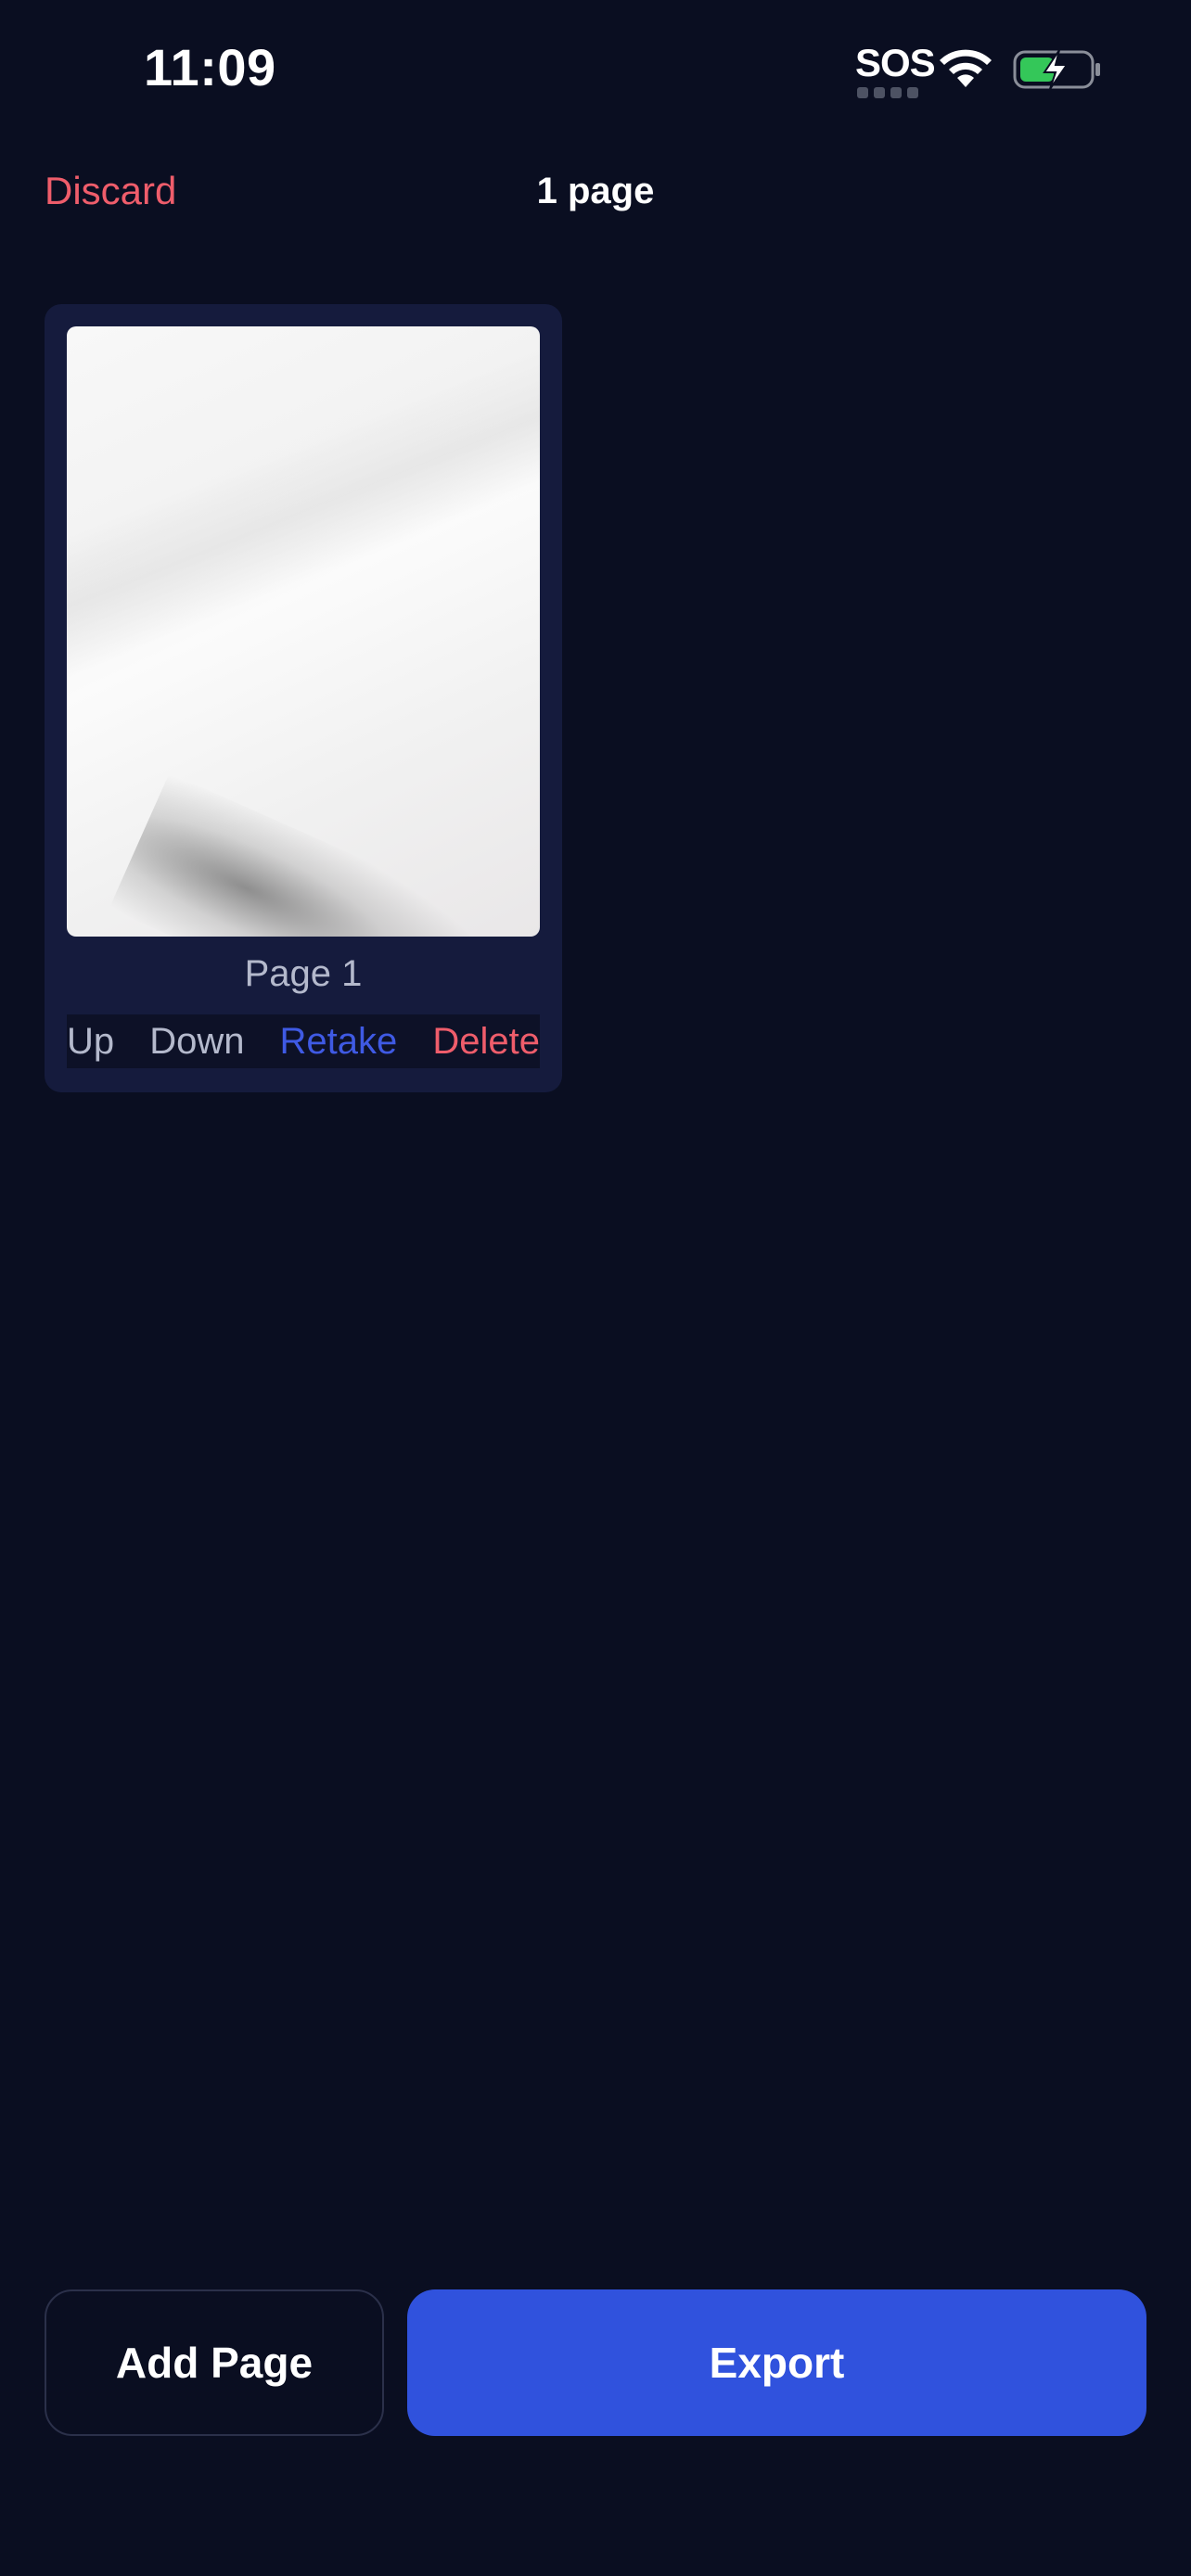  What do you see at coordinates (303, 632) in the screenshot?
I see `page-thumbnail` at bounding box center [303, 632].